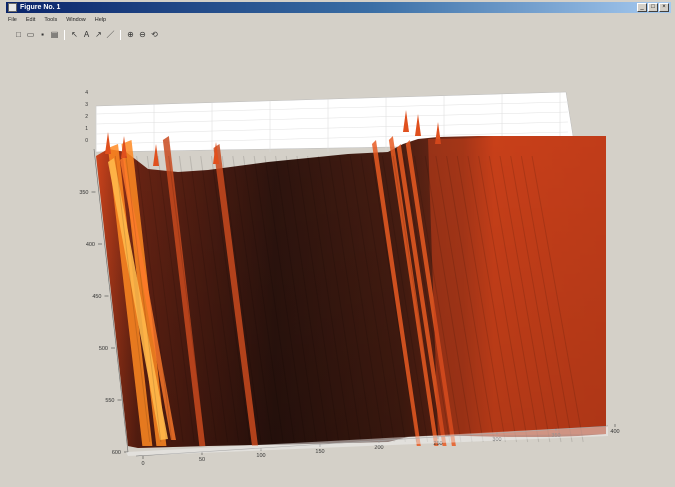 The width and height of the screenshot is (675, 487). I want to click on x-tick-label: 100, so click(260, 456).